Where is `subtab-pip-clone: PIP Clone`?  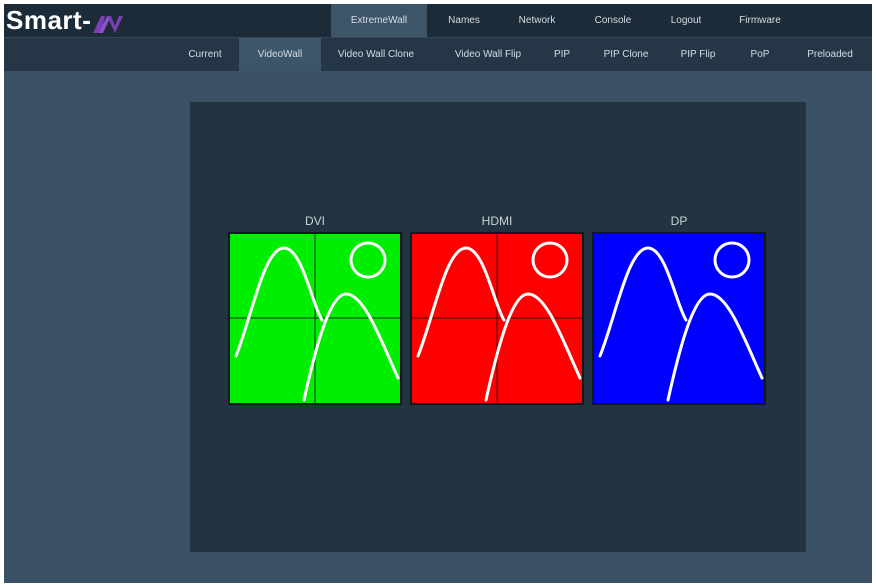
subtab-pip-clone: PIP Clone is located at coordinates (626, 54).